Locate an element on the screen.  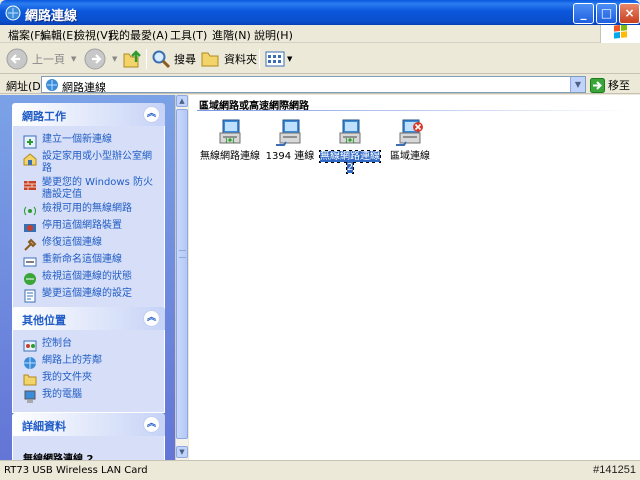
views-button: ▼ is located at coordinates (278, 59).